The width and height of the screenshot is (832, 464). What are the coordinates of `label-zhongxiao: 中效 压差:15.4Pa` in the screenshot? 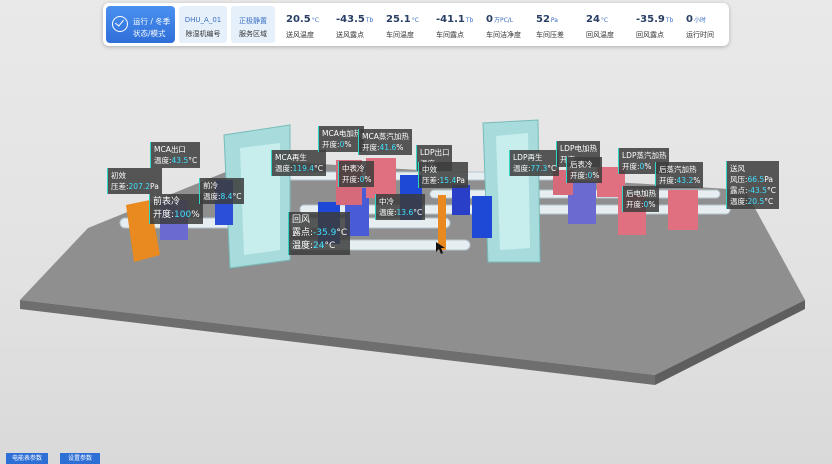 It's located at (443, 175).